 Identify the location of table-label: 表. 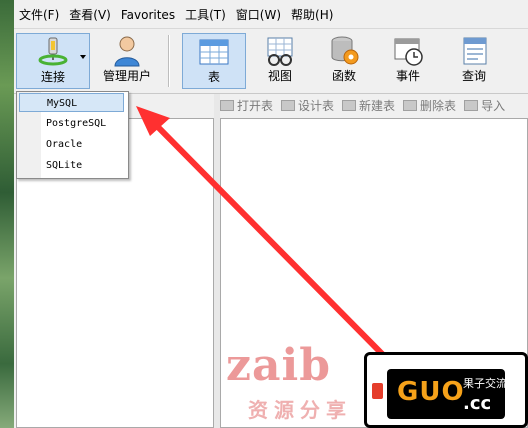
(213, 77).